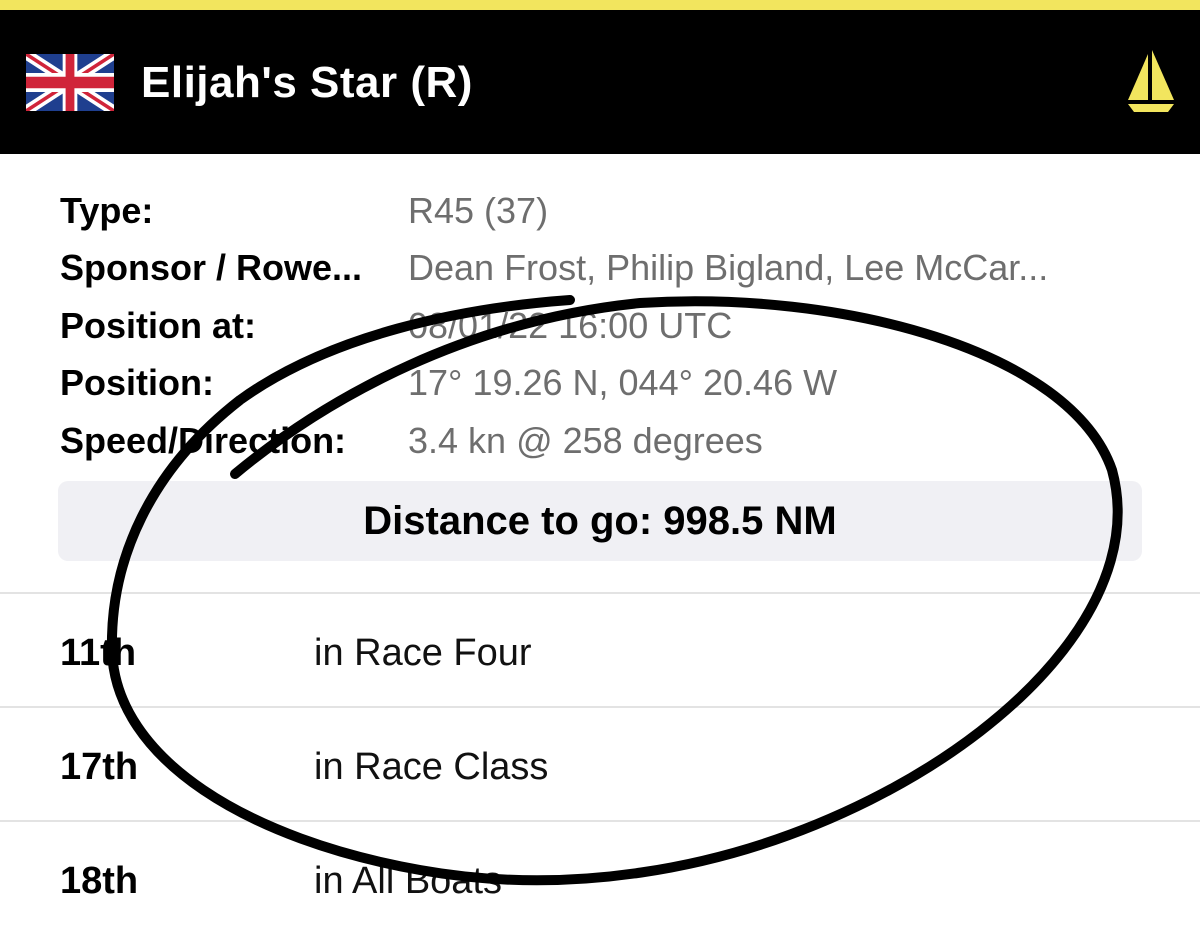  Describe the element at coordinates (570, 325) in the screenshot. I see `detail-value: 08/01/22 16:00 UTC` at that location.